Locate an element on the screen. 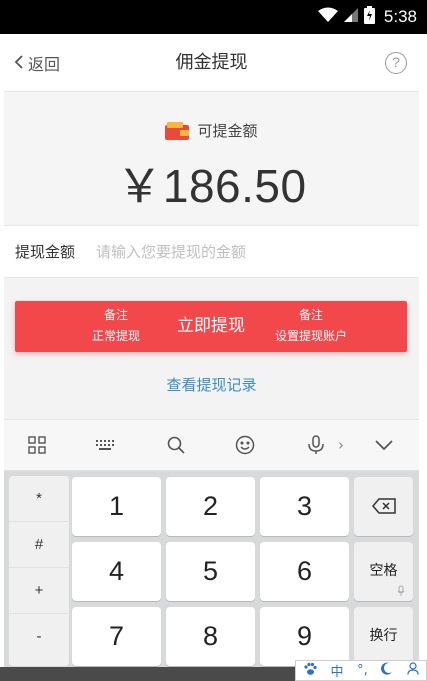 The height and width of the screenshot is (681, 427). key-8: 8 is located at coordinates (210, 636).